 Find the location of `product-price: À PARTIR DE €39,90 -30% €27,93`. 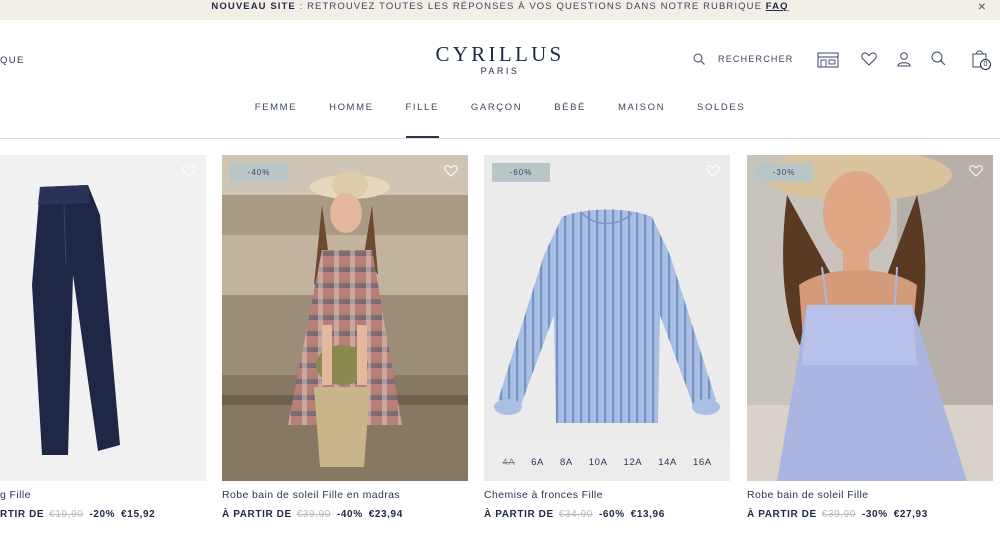

product-price: À PARTIR DE €39,90 -30% €27,93 is located at coordinates (870, 514).